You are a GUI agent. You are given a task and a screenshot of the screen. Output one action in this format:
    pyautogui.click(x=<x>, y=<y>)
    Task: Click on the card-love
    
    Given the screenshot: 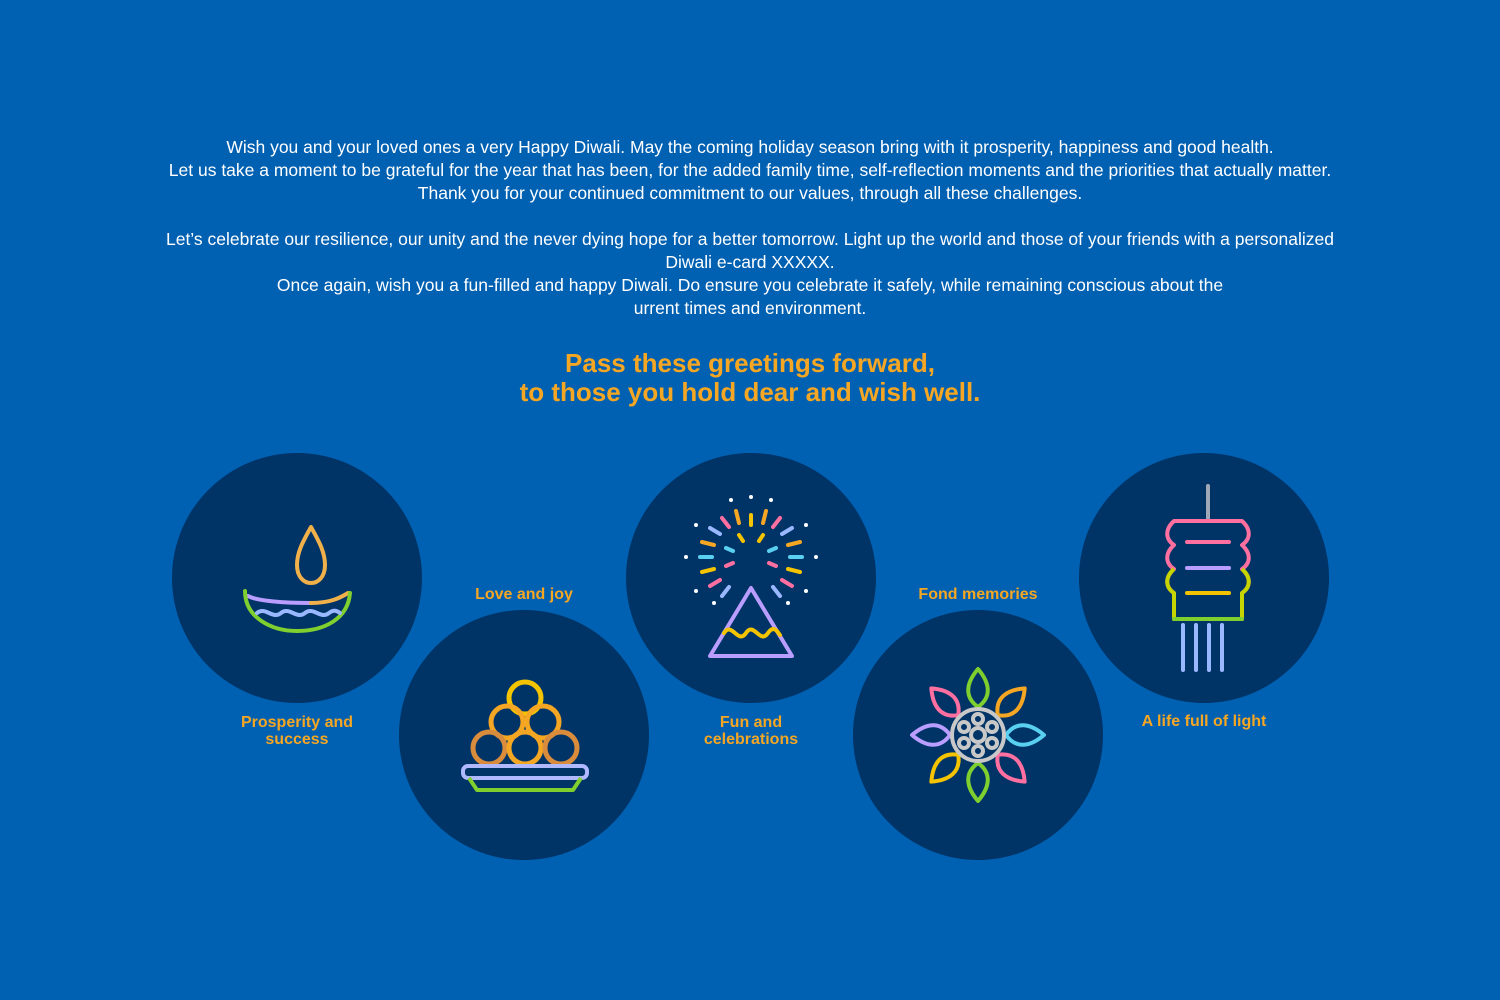 What is the action you would take?
    pyautogui.click(x=524, y=735)
    